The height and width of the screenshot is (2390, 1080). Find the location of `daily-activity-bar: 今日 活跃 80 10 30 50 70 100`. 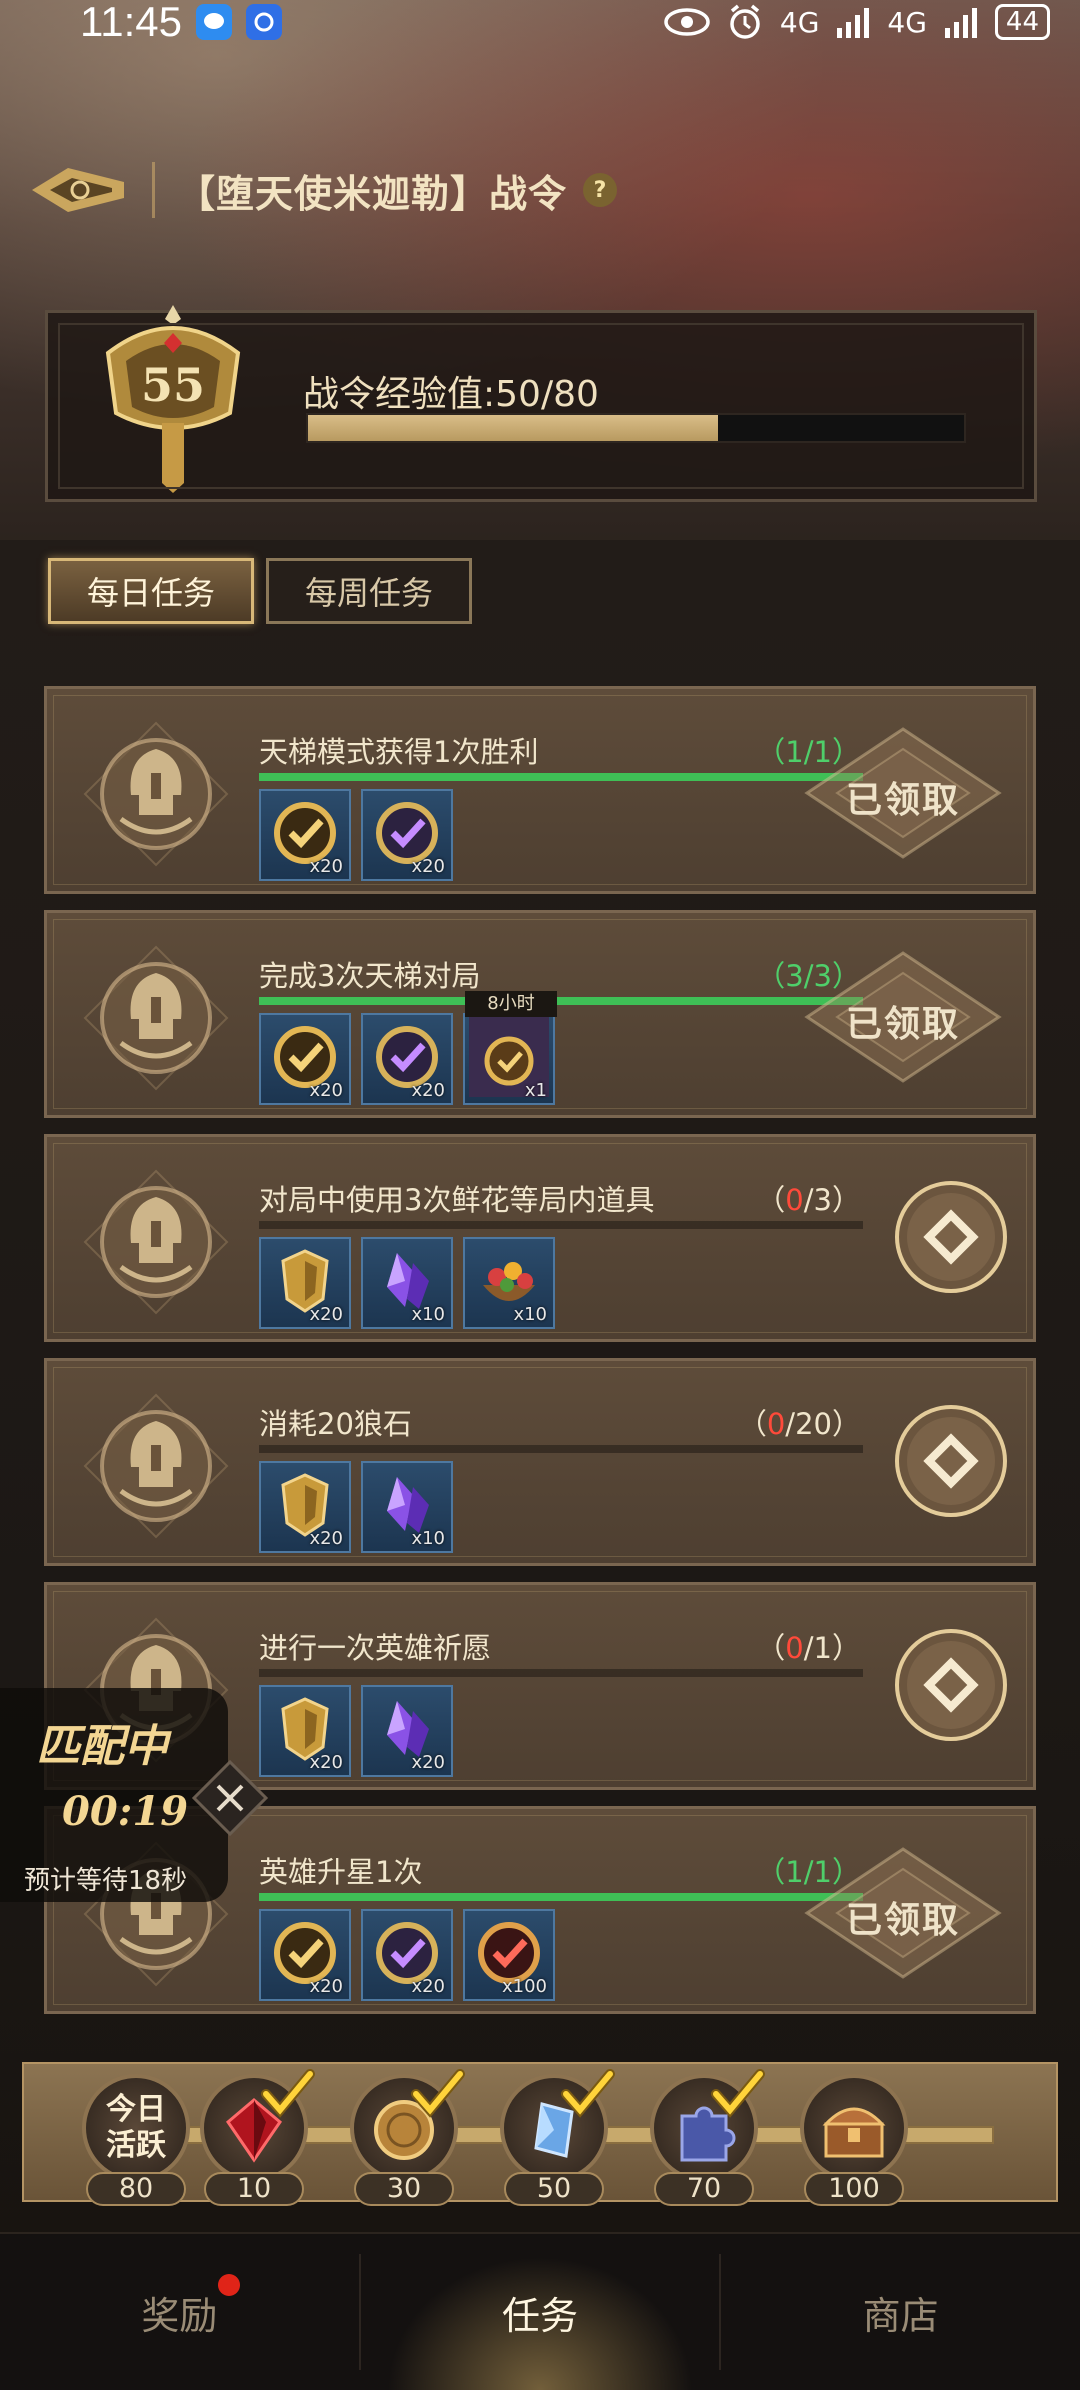

daily-activity-bar: 今日 活跃 80 10 30 50 70 100 is located at coordinates (540, 2134).